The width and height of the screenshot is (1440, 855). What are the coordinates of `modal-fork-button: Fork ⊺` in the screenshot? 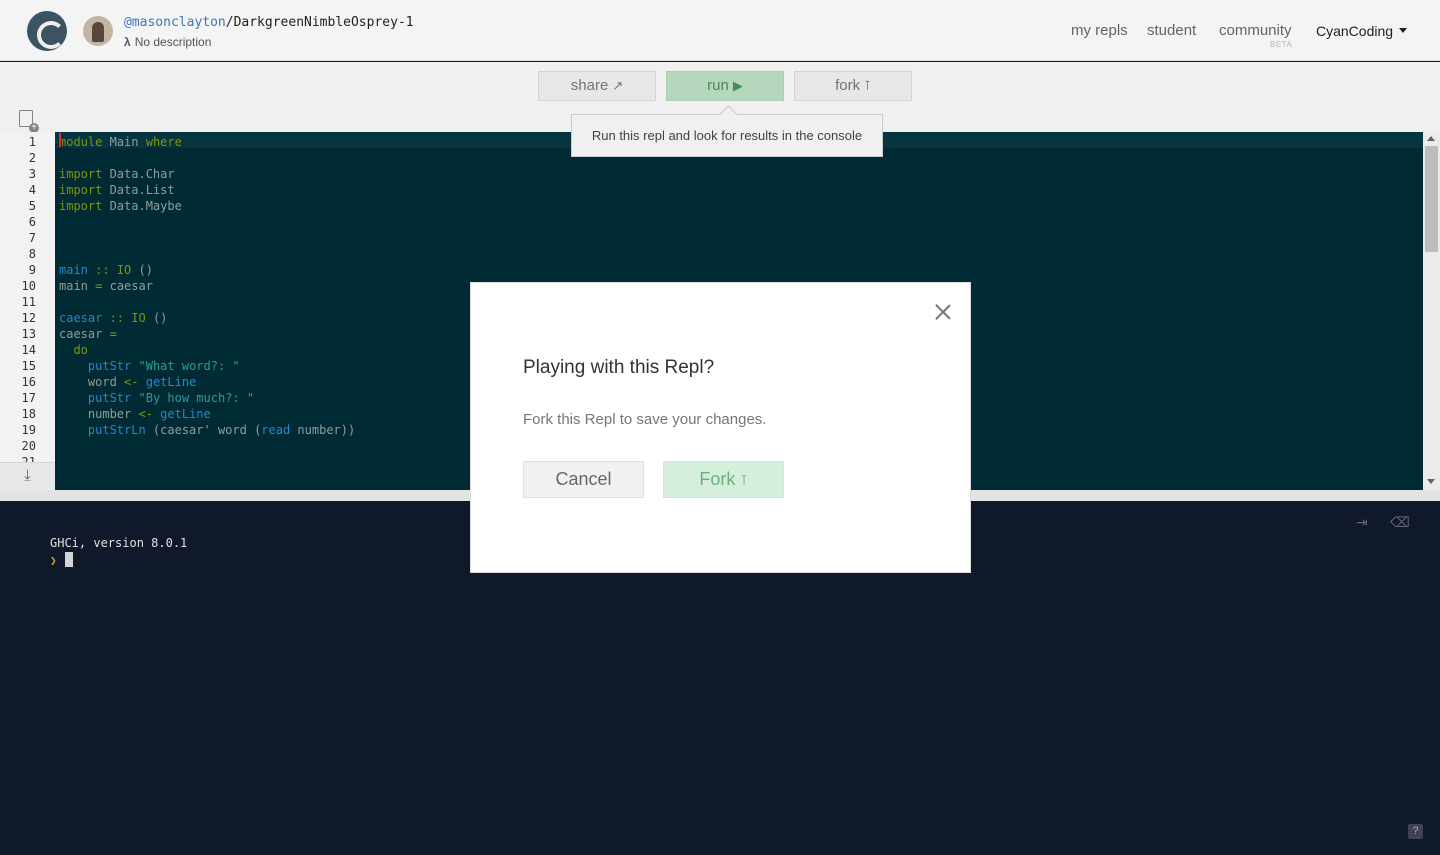 It's located at (723, 479).